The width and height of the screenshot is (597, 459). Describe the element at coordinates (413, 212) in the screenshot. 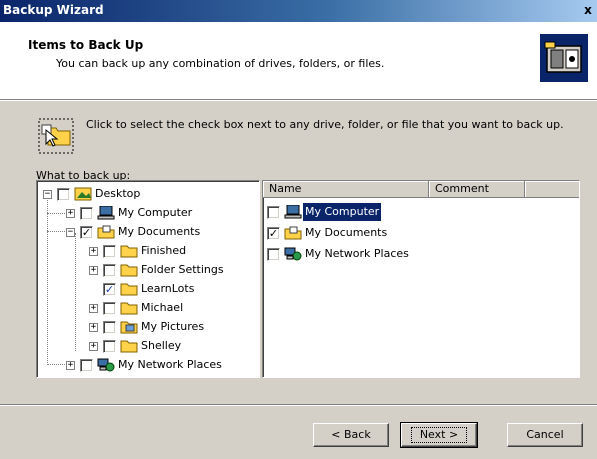

I see `list-item-my-computer: My Computer` at that location.